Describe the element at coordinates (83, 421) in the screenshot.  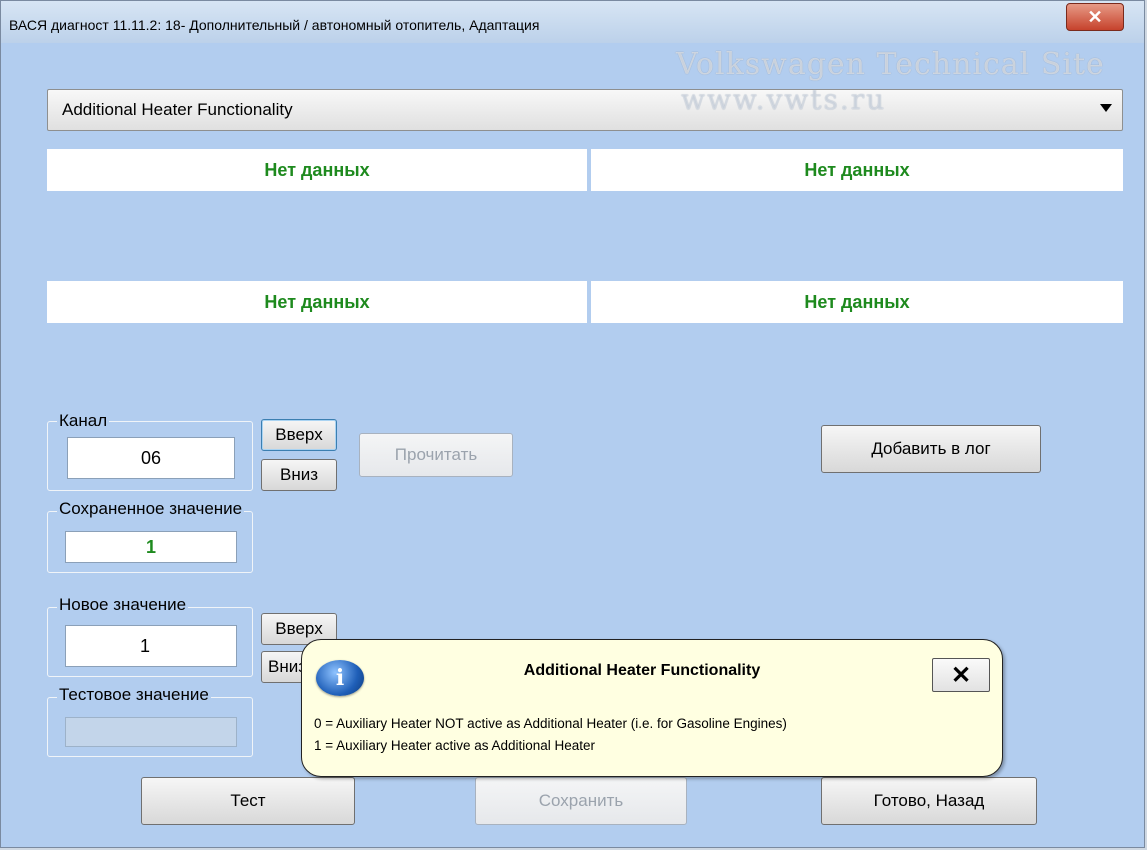
I see `channel-label: Канал` at that location.